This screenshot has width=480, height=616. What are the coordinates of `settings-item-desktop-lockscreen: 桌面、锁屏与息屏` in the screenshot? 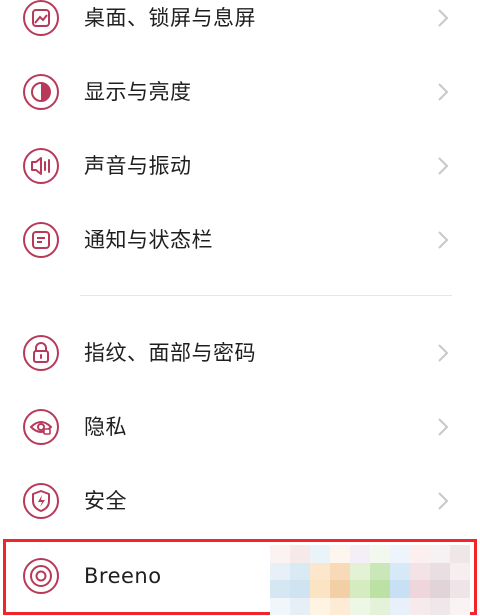 It's located at (240, 27).